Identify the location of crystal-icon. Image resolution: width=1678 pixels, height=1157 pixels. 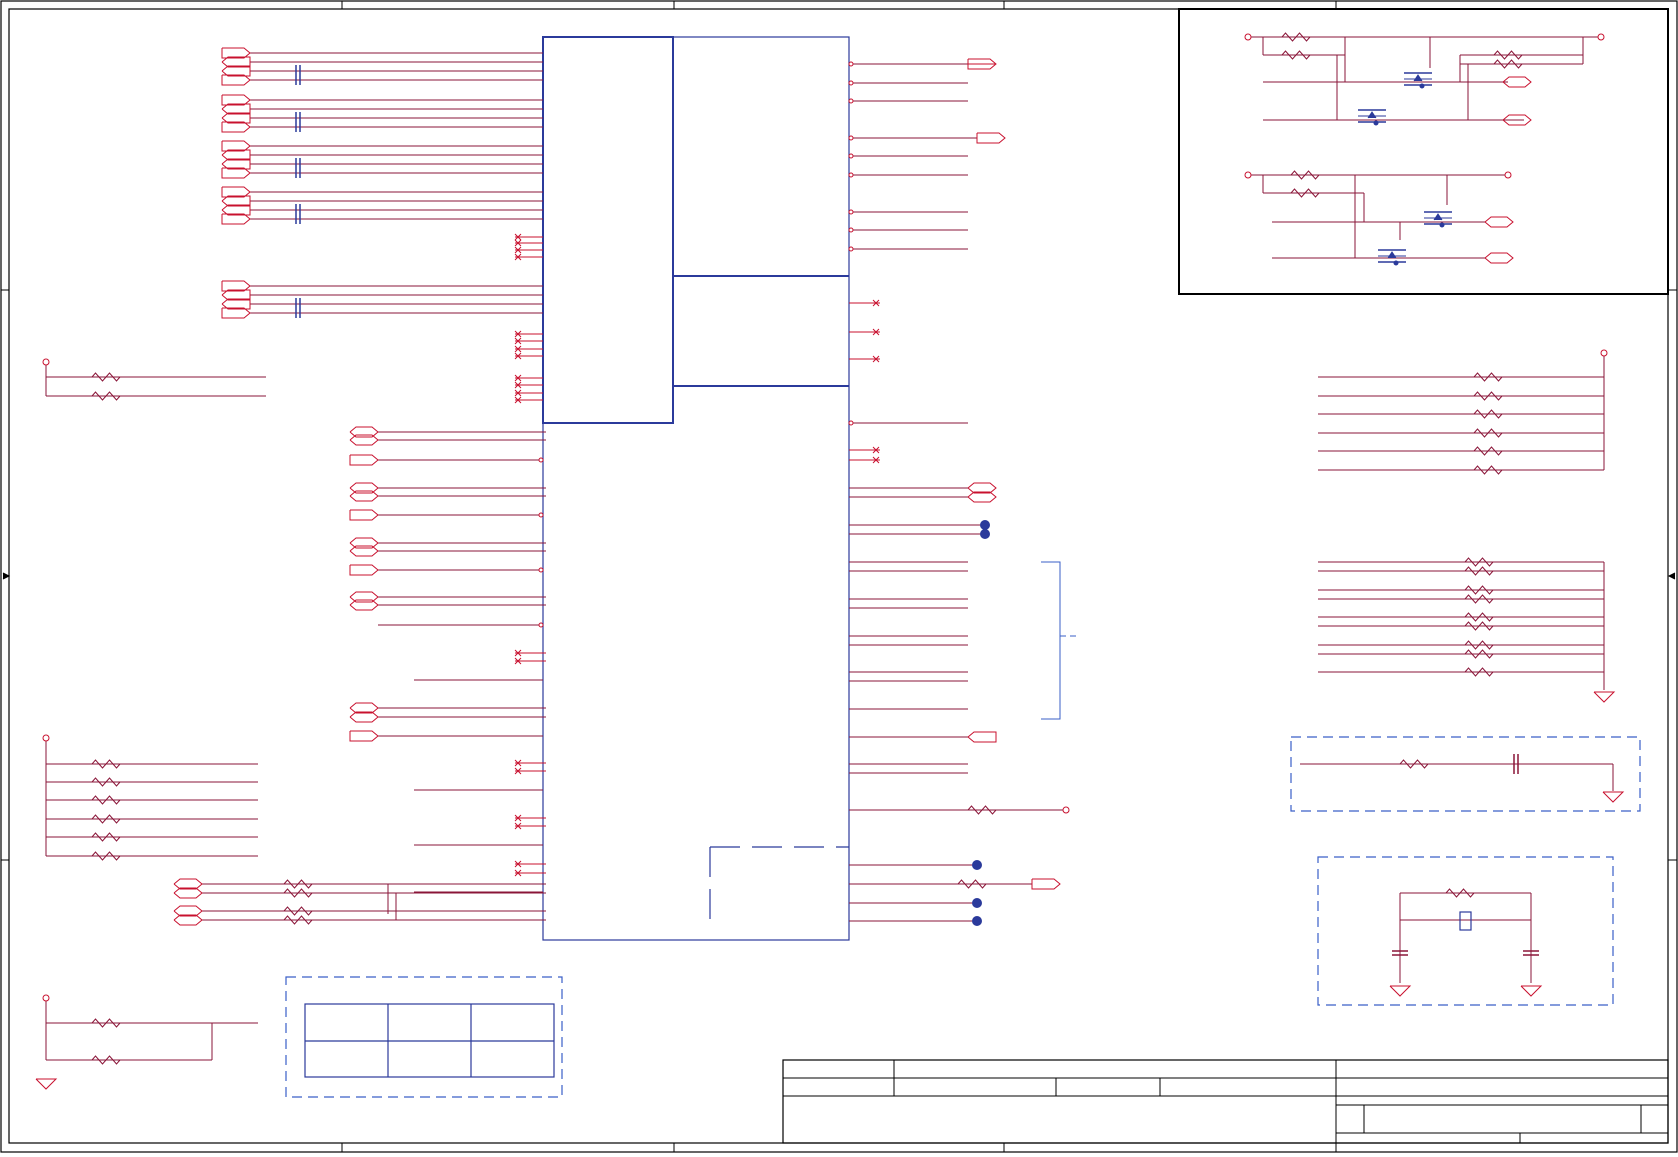
(1465, 921).